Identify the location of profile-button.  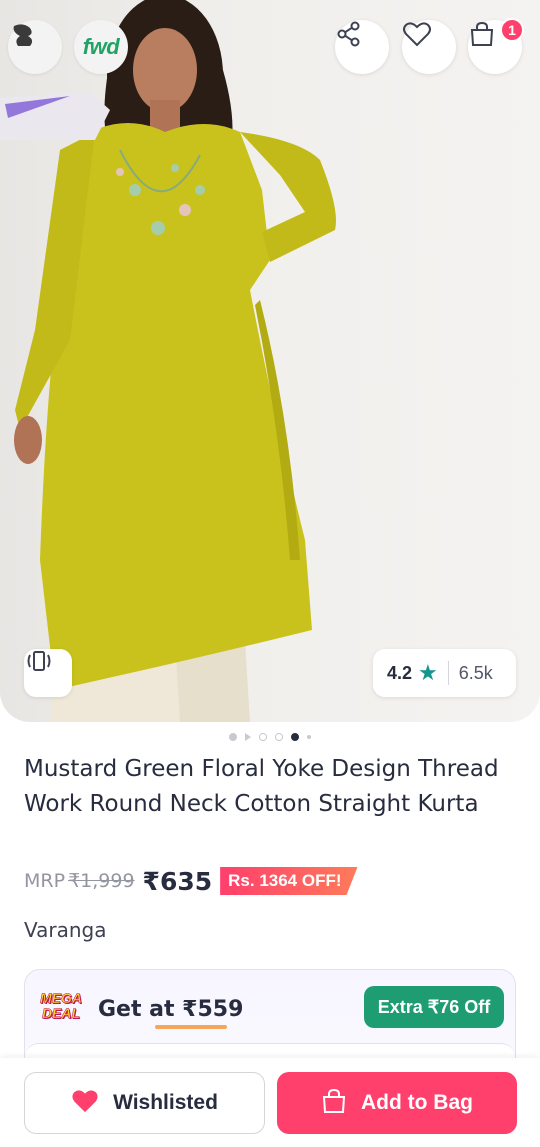
(35, 47).